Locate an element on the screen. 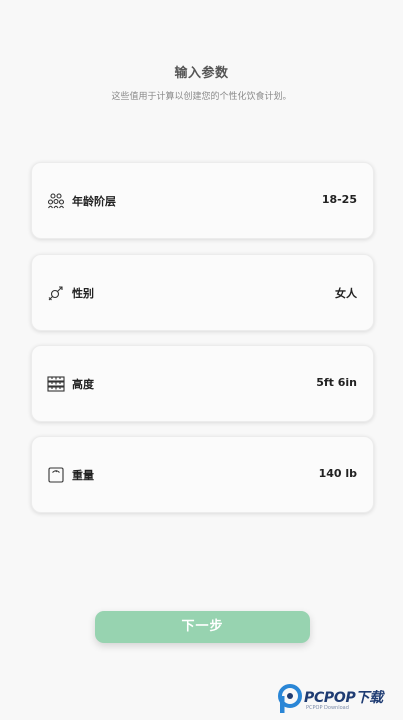  scale-icon is located at coordinates (56, 475).